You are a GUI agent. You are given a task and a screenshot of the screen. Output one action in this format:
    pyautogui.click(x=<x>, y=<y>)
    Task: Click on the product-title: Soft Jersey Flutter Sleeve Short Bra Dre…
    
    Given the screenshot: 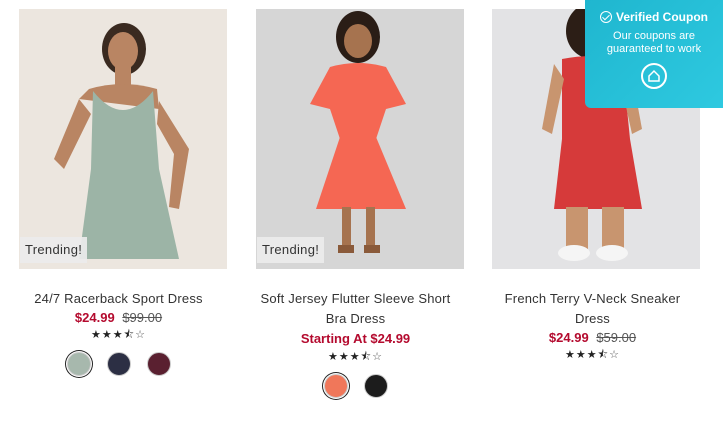 What is the action you would take?
    pyautogui.click(x=355, y=309)
    